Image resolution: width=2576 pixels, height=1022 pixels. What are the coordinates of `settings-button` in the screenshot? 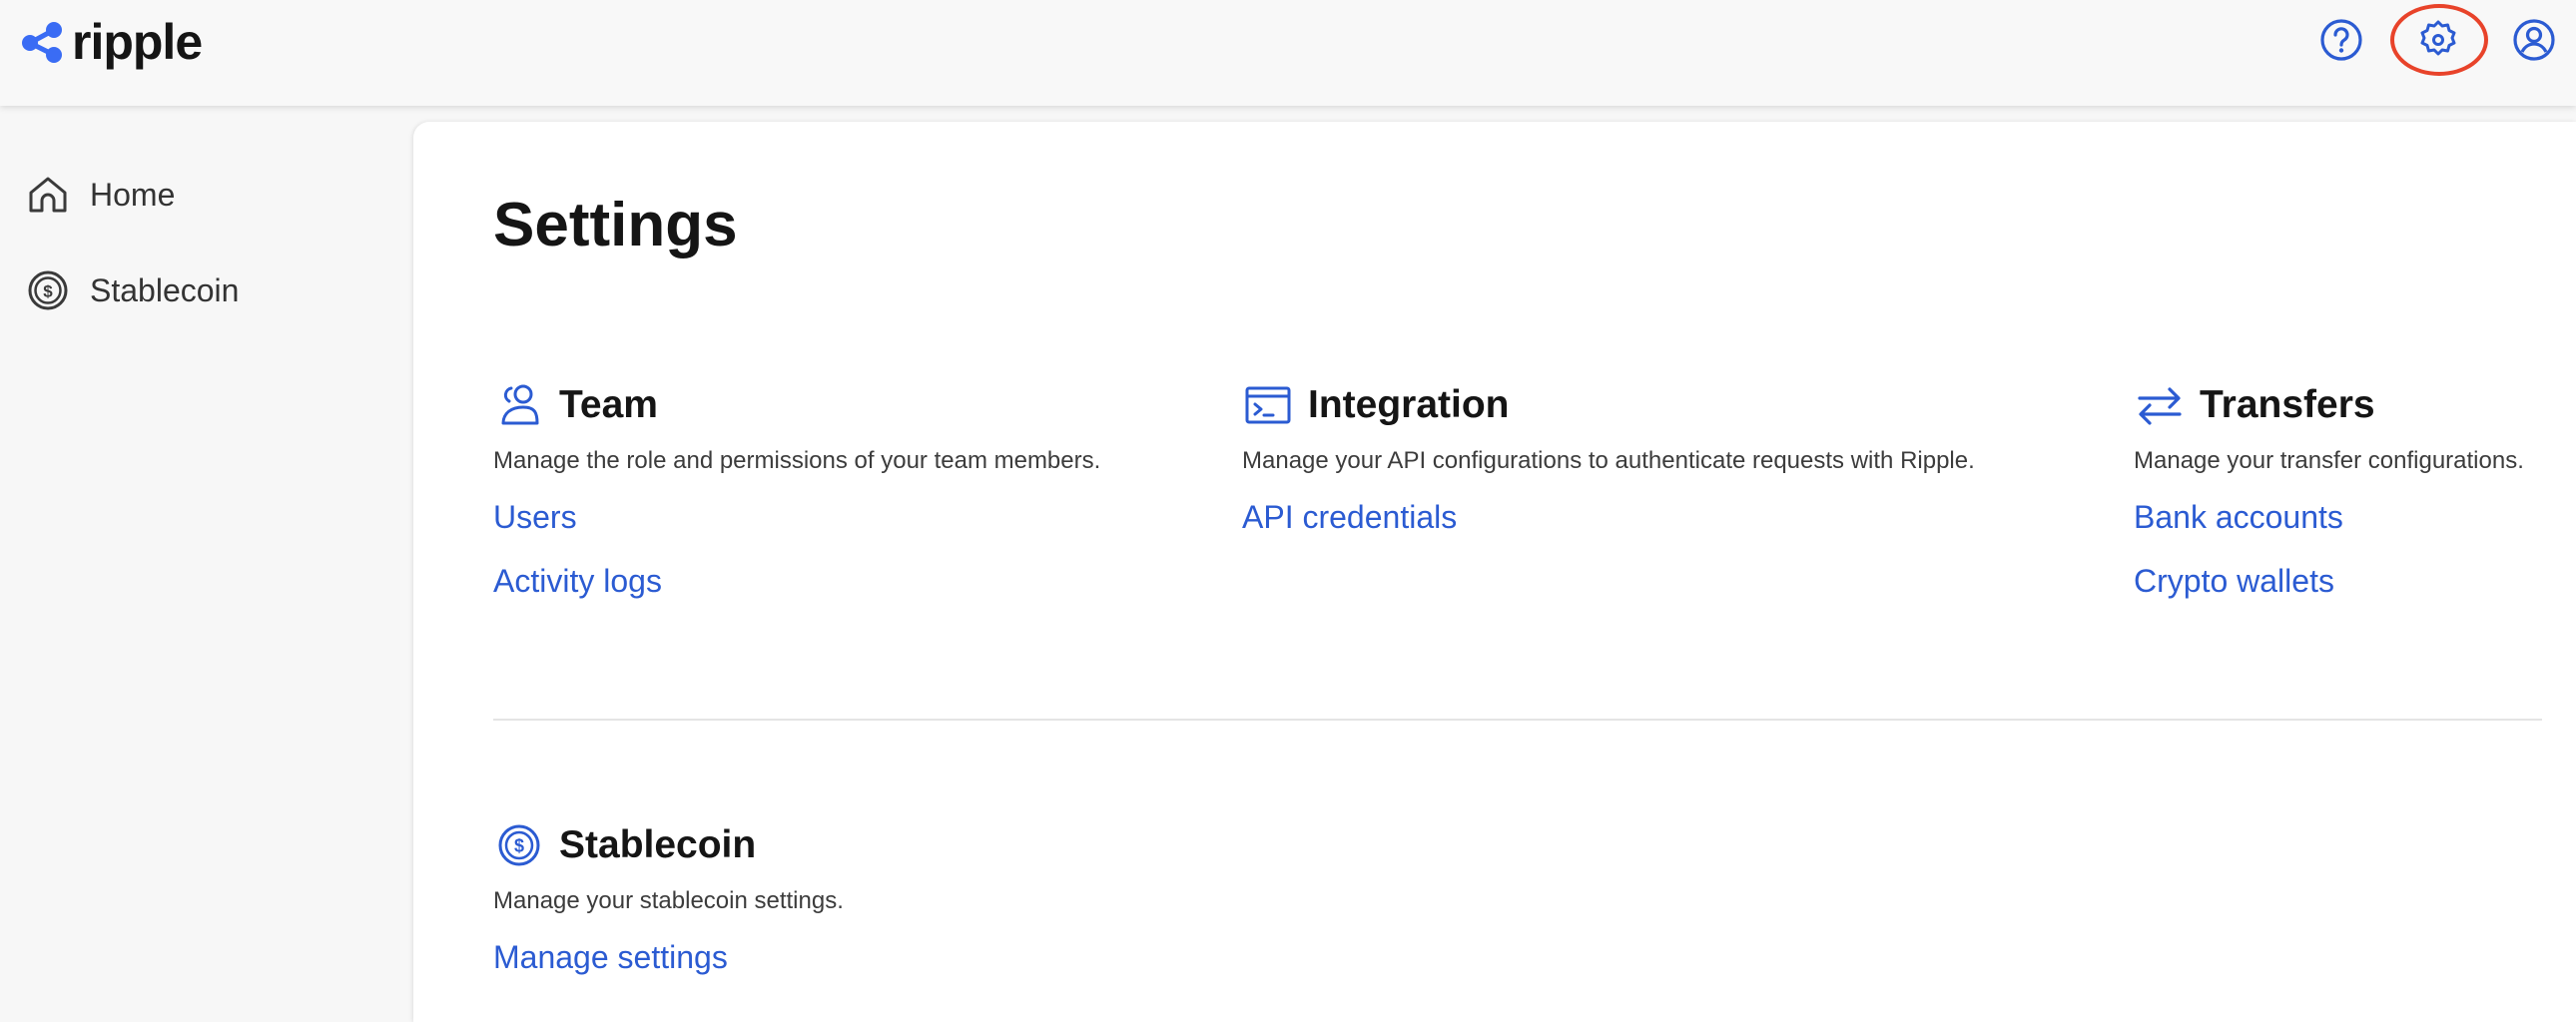 It's located at (2438, 40).